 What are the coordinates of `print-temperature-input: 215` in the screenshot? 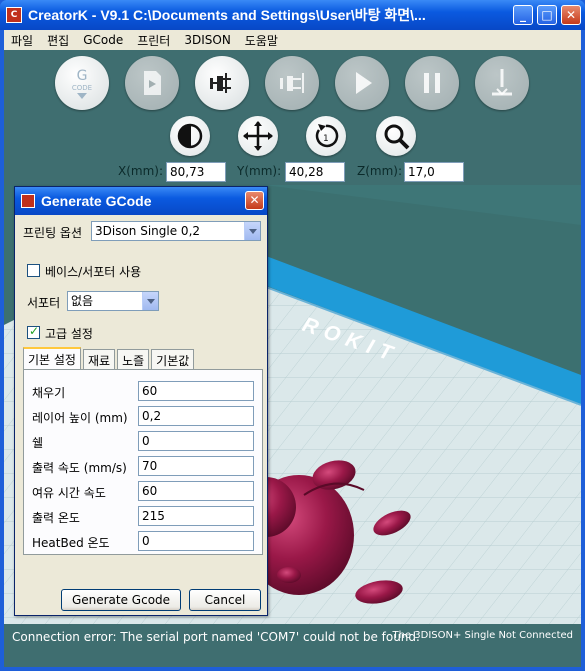 It's located at (196, 516).